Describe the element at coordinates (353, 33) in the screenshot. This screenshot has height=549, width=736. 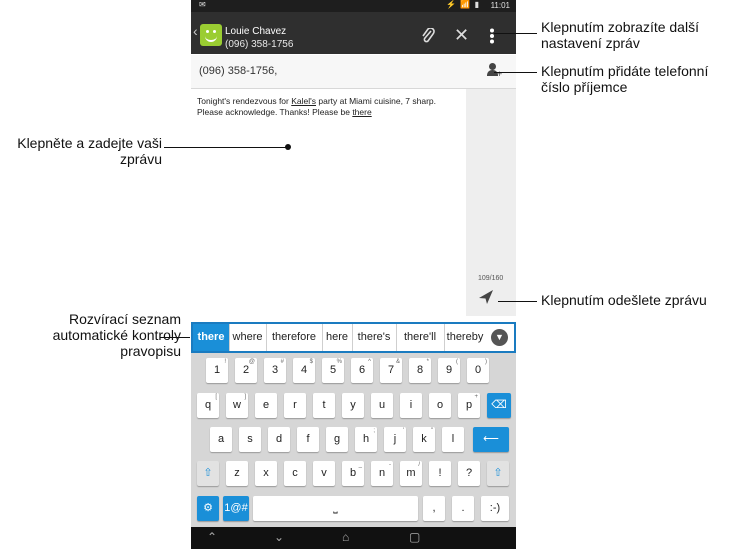
I see `conversation-header: ‹ Louie Chavez (096) 358-1756 ✕` at that location.